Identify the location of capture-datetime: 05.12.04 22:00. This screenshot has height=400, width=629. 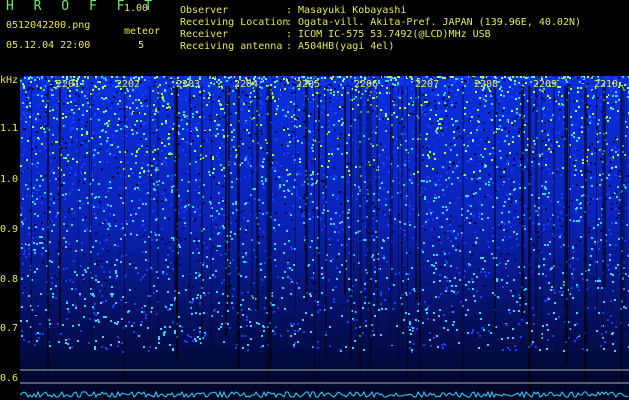
(48, 45).